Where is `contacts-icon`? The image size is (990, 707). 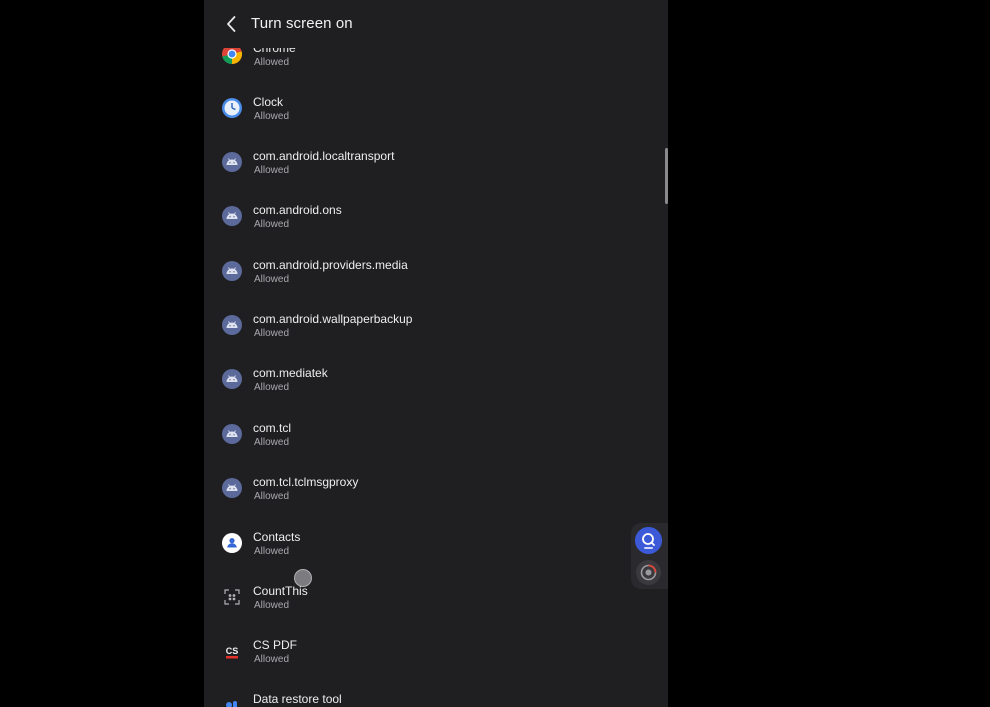
contacts-icon is located at coordinates (232, 543).